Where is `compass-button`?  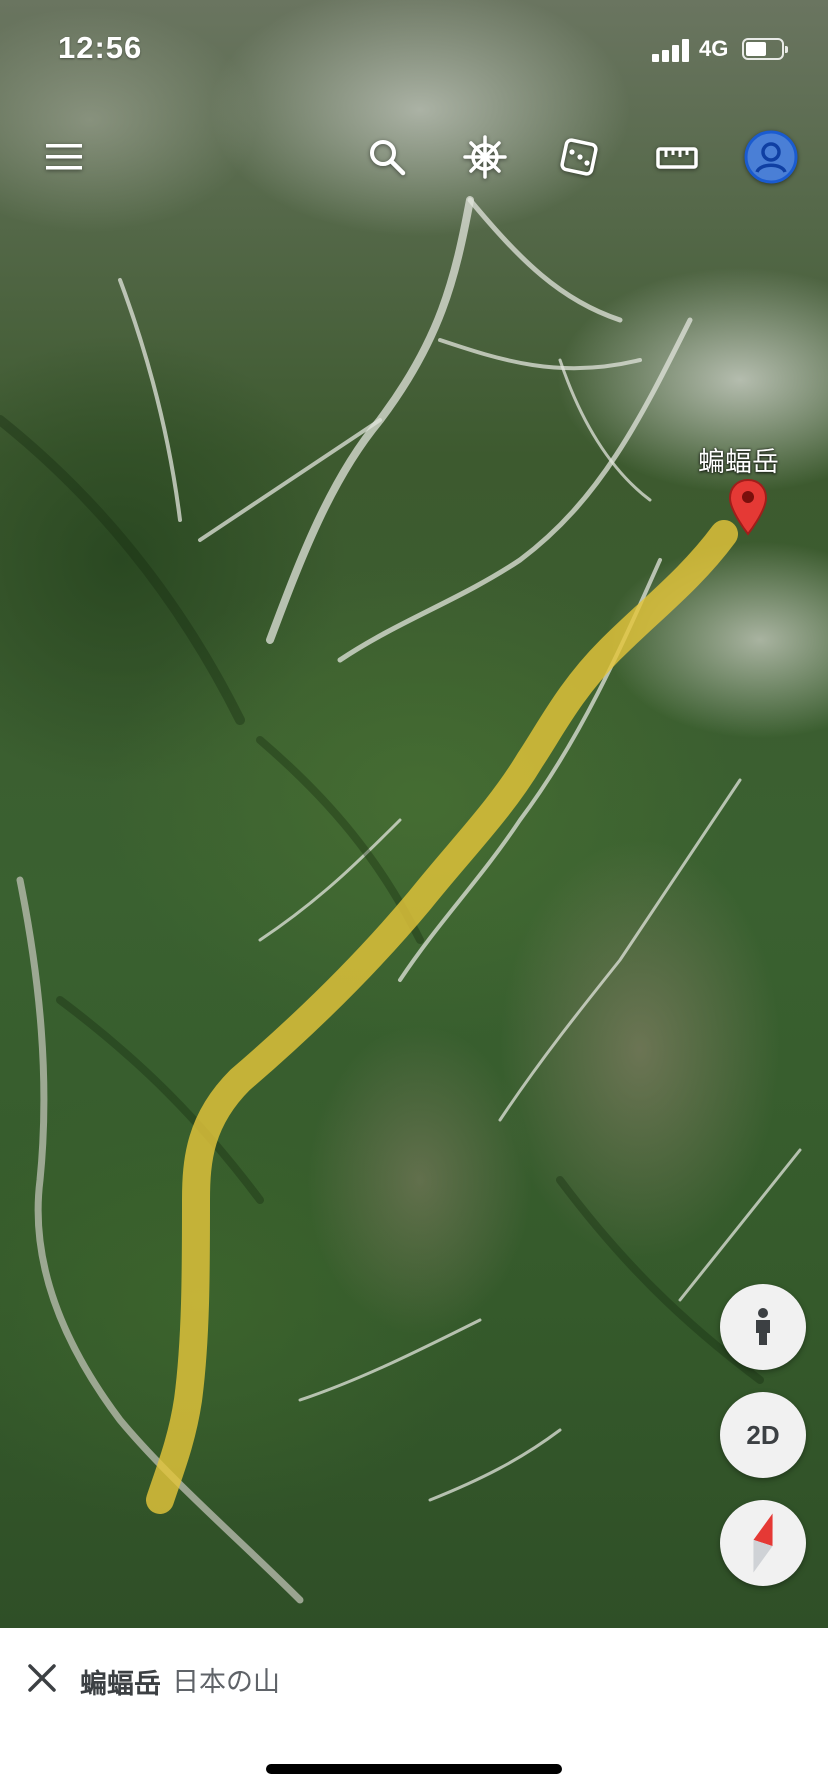
compass-button is located at coordinates (763, 1543).